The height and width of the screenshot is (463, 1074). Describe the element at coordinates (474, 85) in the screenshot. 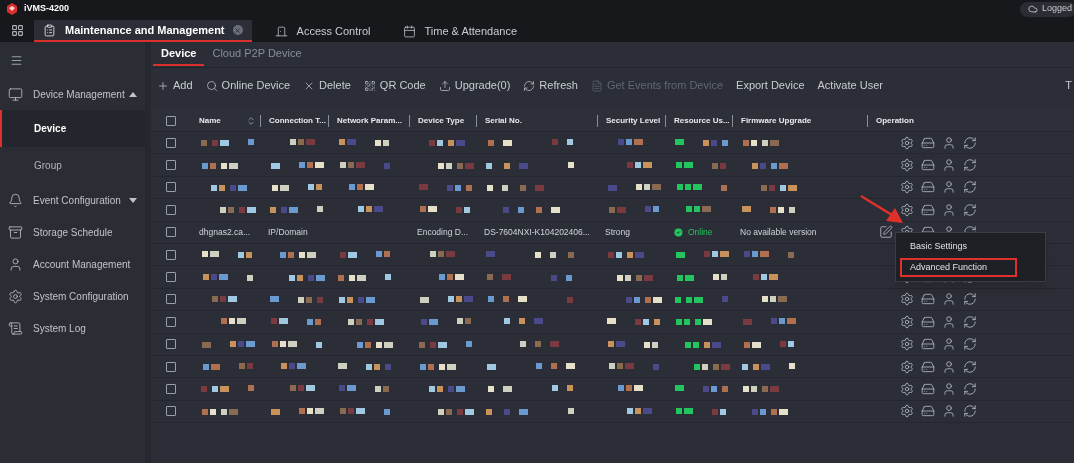

I see `toolbar-button: Upgrade(0)` at that location.